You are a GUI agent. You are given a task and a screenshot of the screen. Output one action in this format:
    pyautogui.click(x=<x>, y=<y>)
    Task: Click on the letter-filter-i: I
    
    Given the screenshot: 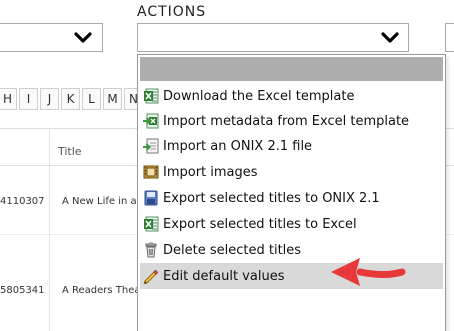 What is the action you would take?
    pyautogui.click(x=28, y=99)
    